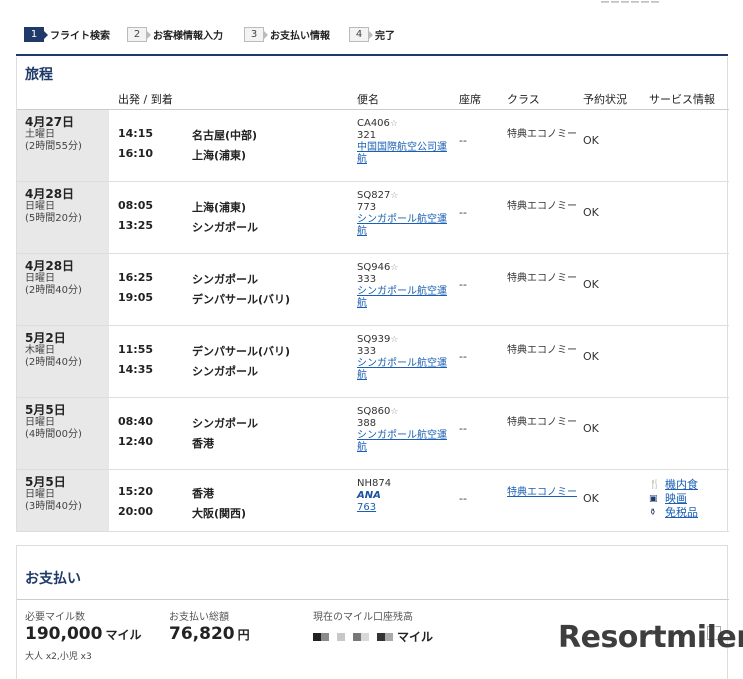 Image resolution: width=743 pixels, height=679 pixels. Describe the element at coordinates (630, 4) in the screenshot. I see `top-clipped-text: ーーーーーー` at that location.